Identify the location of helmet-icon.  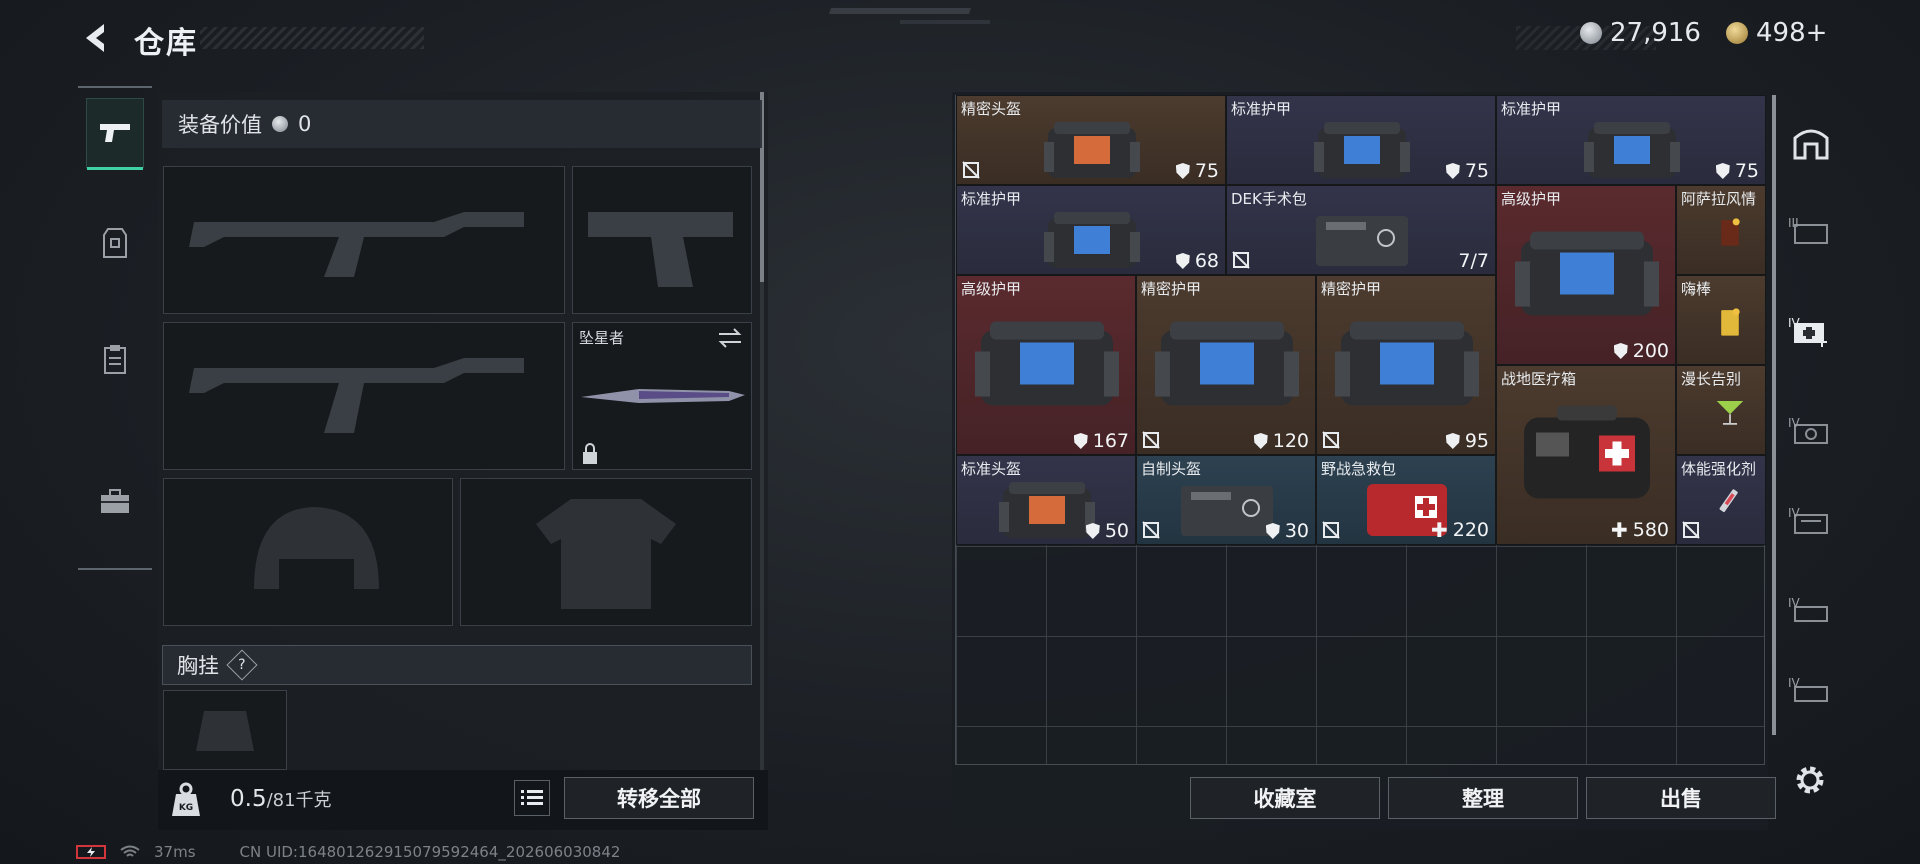
(1047, 510).